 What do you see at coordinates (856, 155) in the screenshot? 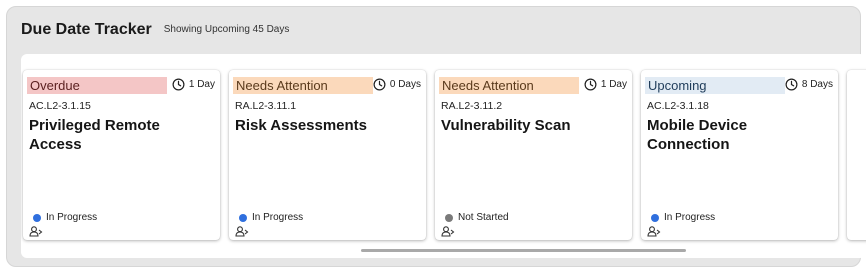
I see `task-card-partial` at bounding box center [856, 155].